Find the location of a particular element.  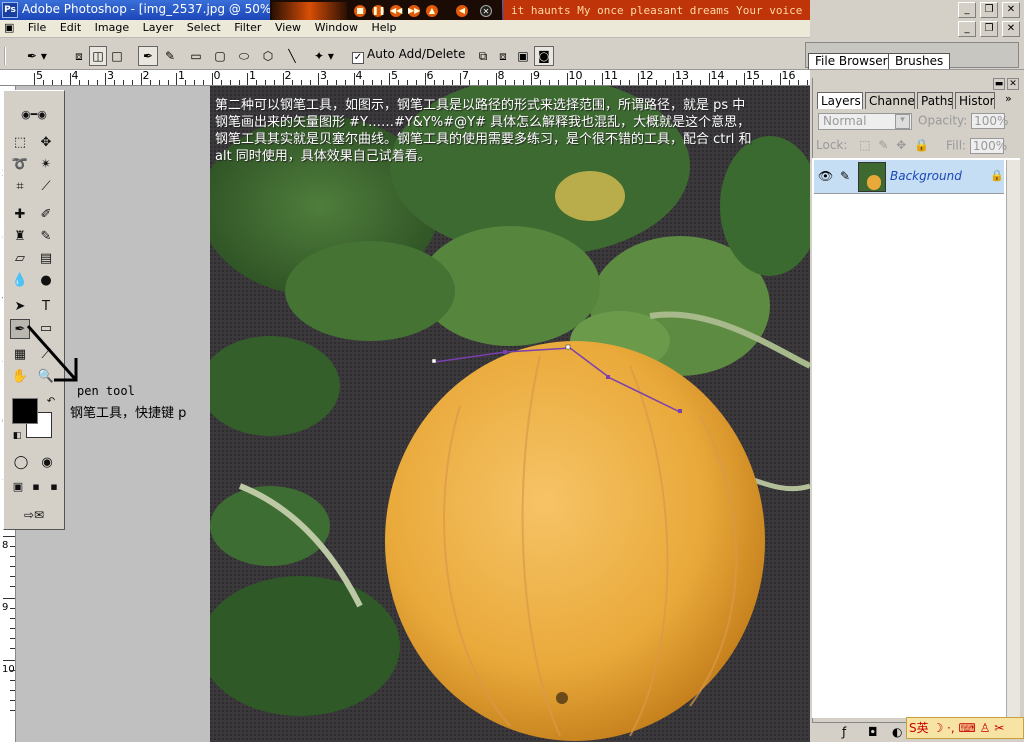

menu-edit: Edit is located at coordinates (70, 27).